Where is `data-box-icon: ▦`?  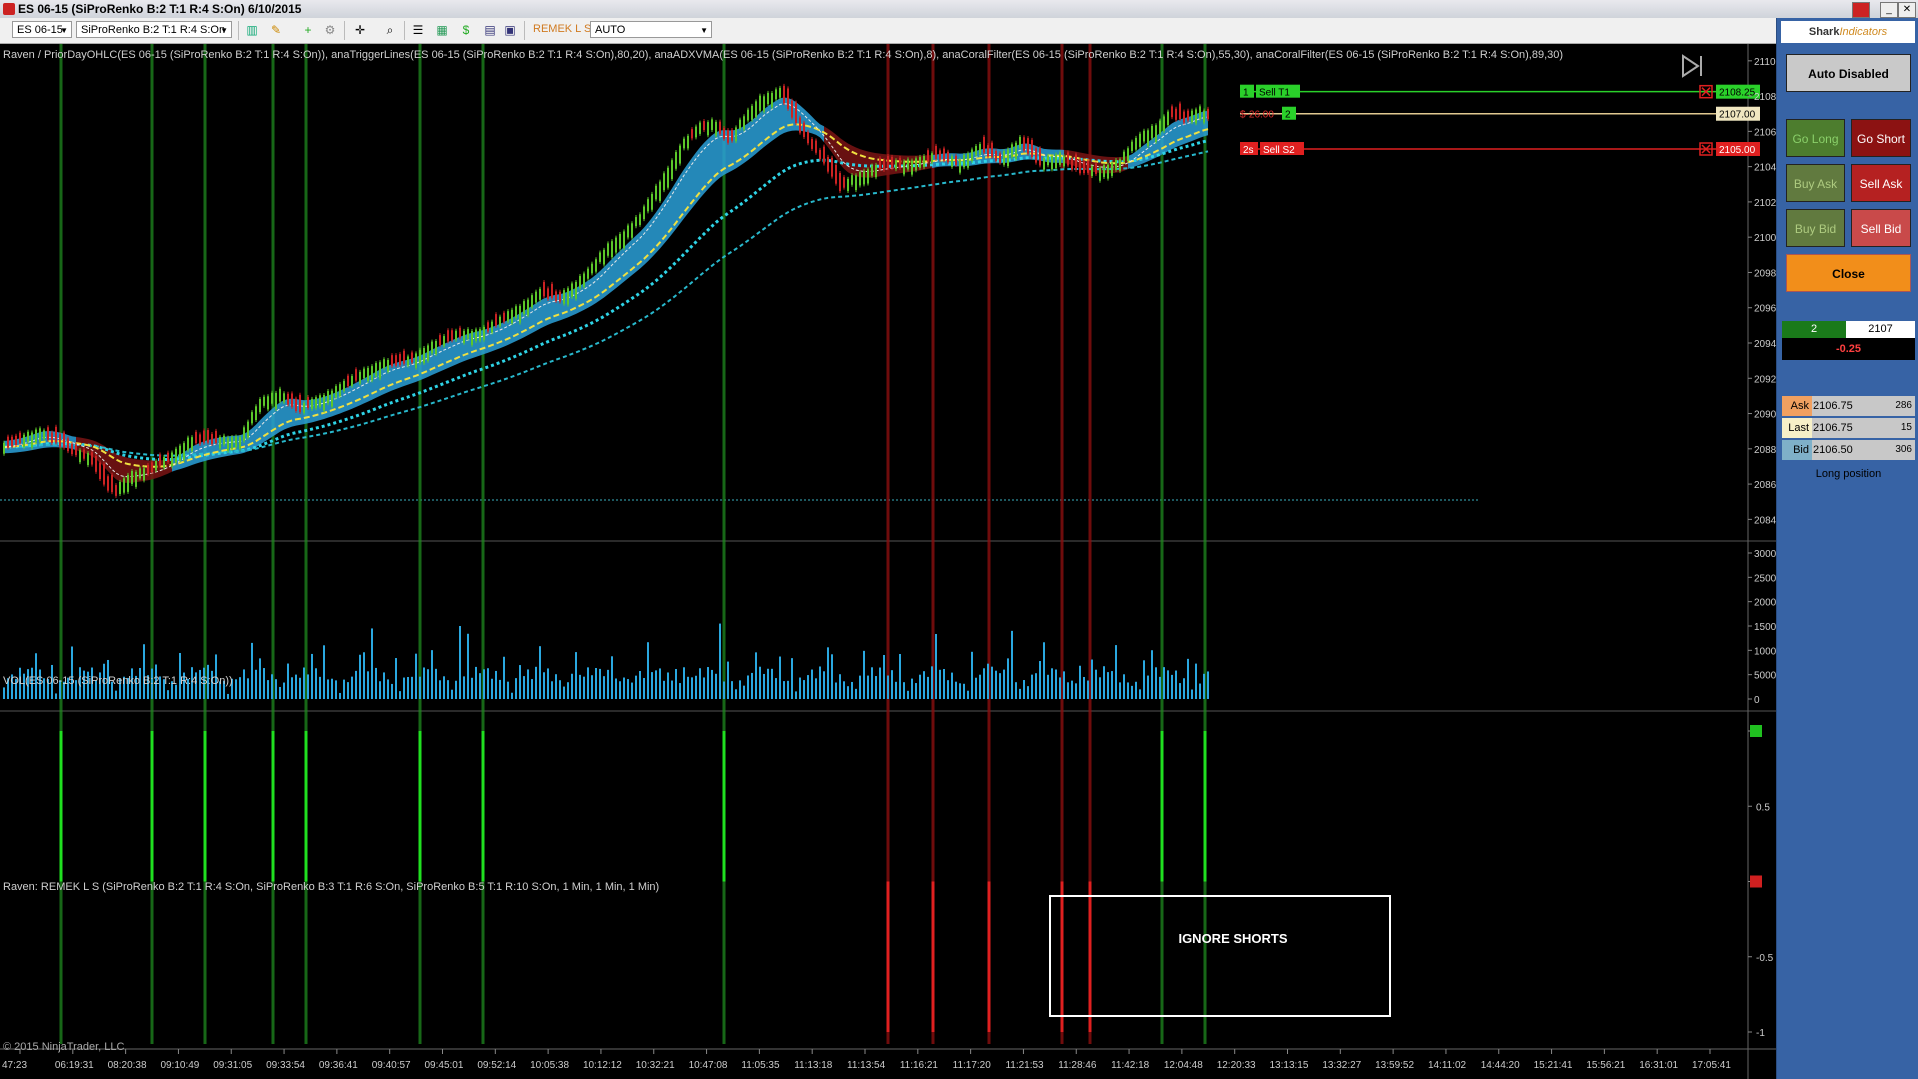 data-box-icon: ▦ is located at coordinates (442, 30).